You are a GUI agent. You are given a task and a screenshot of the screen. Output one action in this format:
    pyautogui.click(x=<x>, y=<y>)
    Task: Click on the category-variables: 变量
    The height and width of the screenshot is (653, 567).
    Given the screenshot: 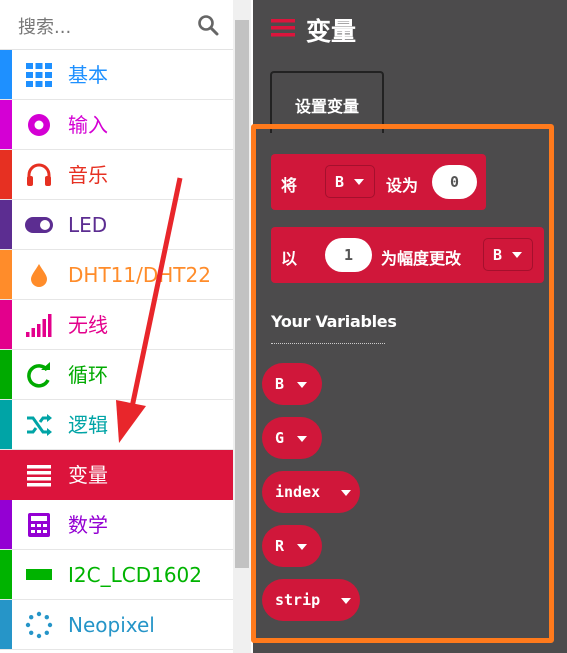 What is the action you would take?
    pyautogui.click(x=116, y=475)
    